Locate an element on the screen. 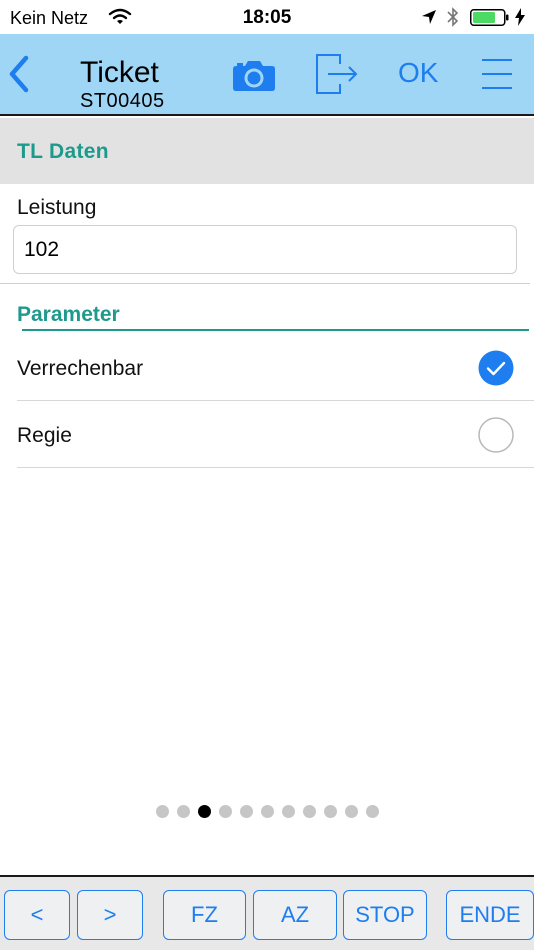 The width and height of the screenshot is (534, 950). verrechenbar-row: Verrechenbar is located at coordinates (275, 368).